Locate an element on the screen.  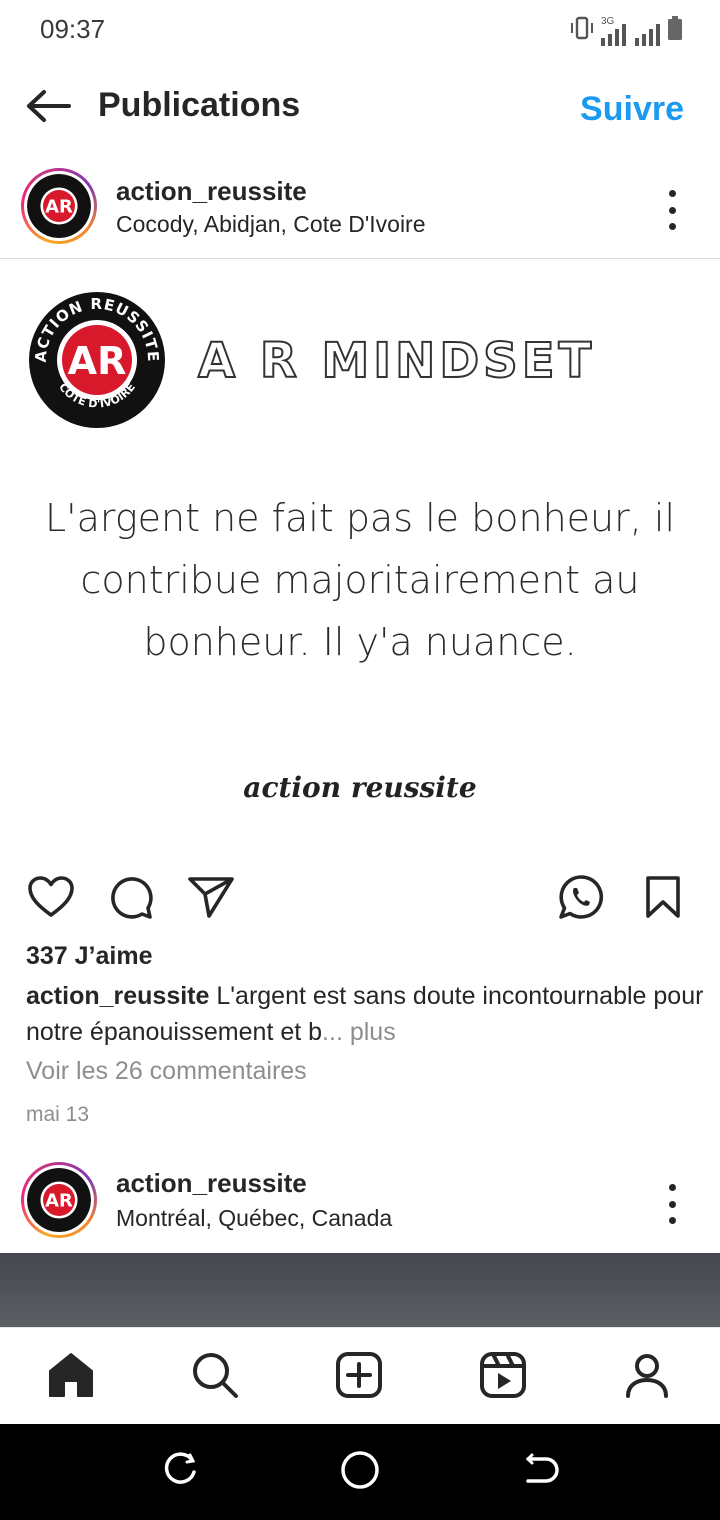
share-button is located at coordinates (211, 899).